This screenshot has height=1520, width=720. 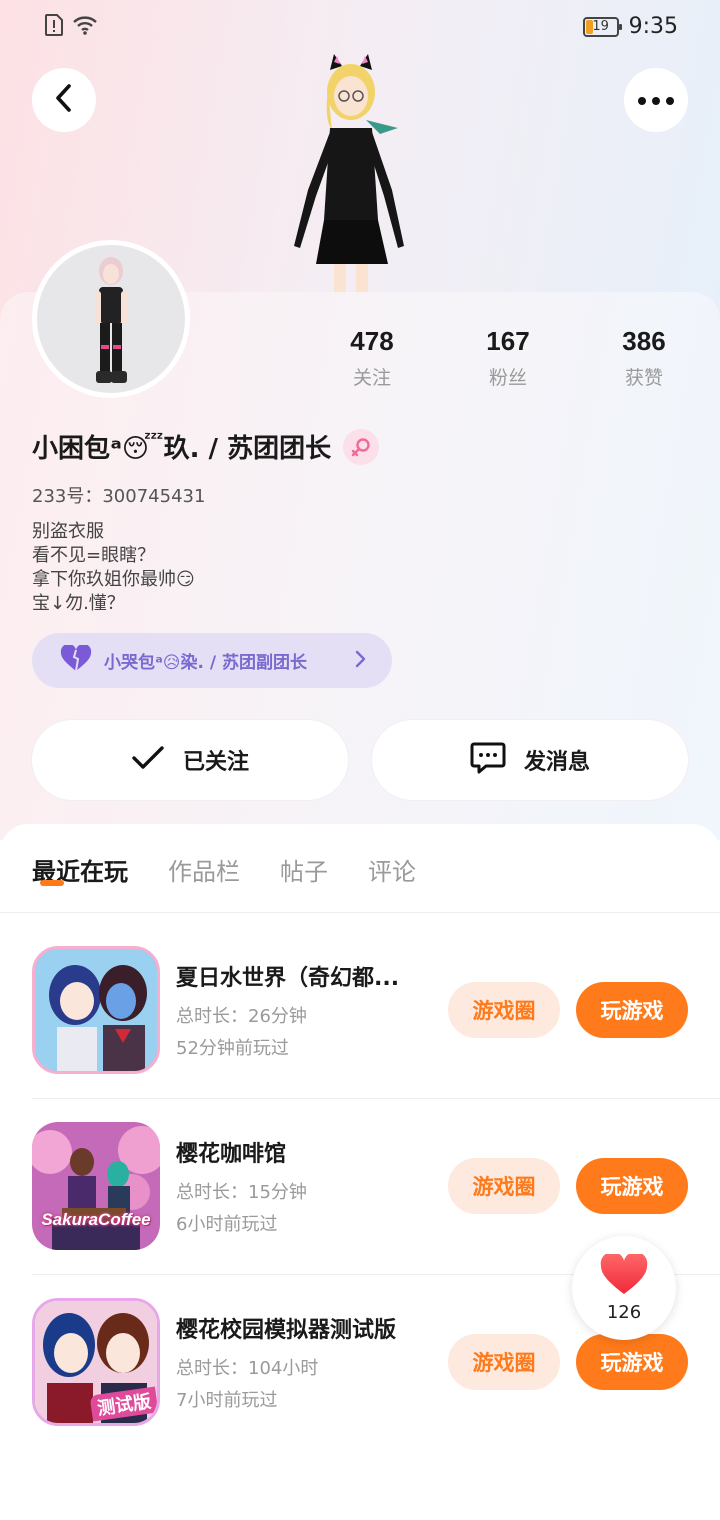 I want to click on clock: 9:35, so click(x=653, y=26).